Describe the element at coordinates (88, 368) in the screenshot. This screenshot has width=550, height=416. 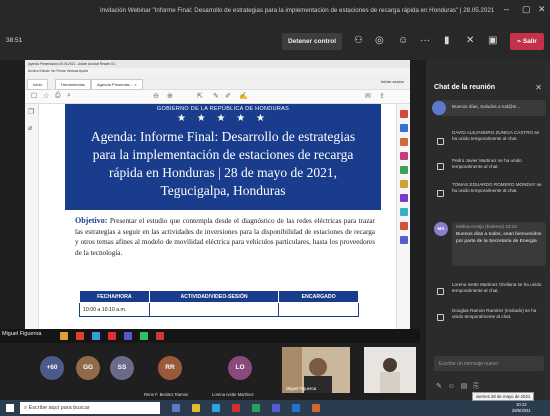
I see `avatar: GG` at that location.